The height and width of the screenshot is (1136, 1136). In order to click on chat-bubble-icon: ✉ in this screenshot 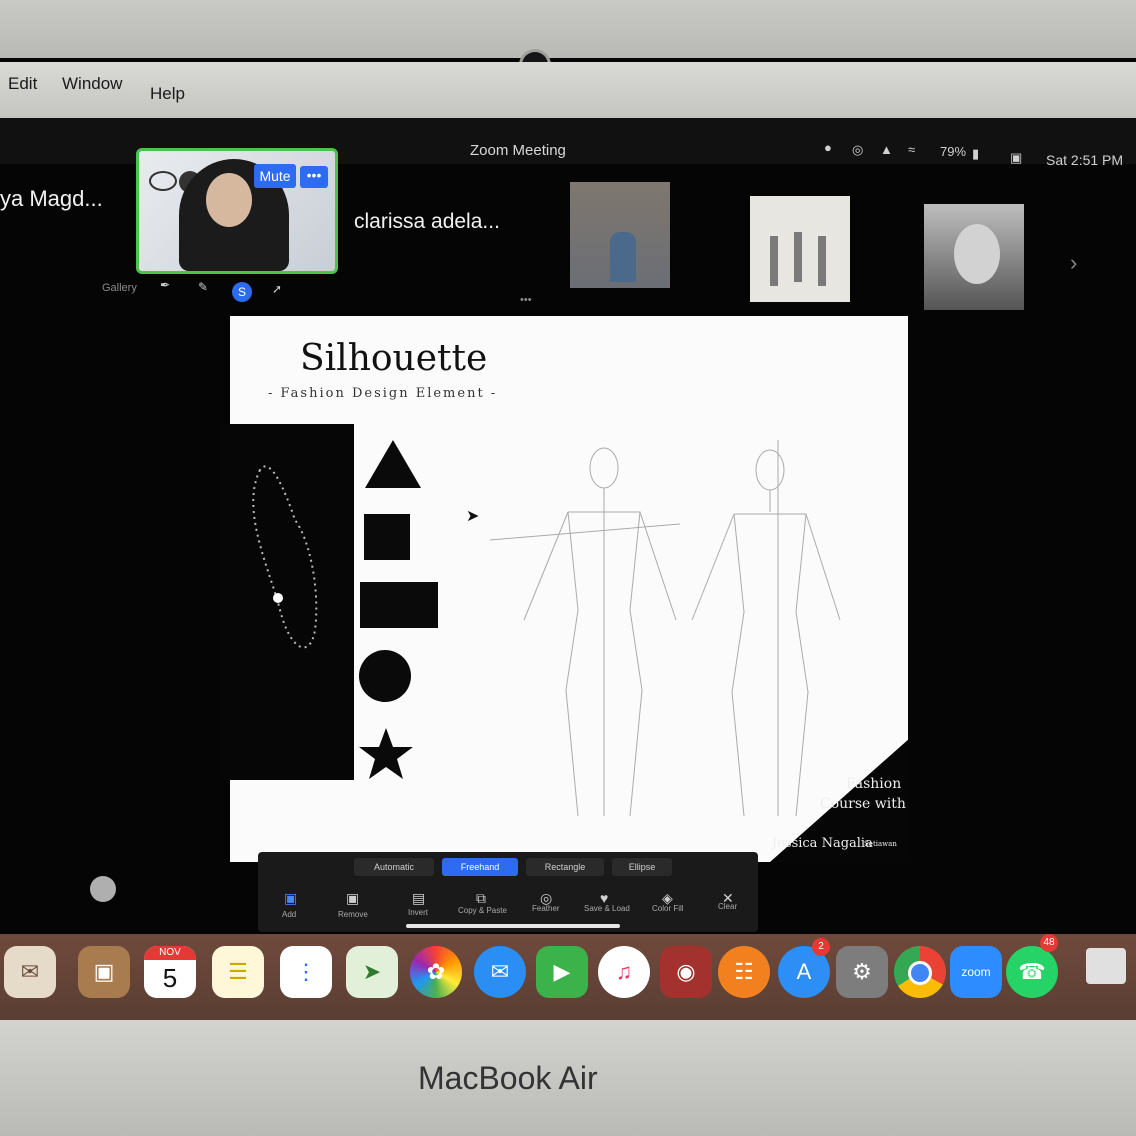, I will do `click(500, 971)`.